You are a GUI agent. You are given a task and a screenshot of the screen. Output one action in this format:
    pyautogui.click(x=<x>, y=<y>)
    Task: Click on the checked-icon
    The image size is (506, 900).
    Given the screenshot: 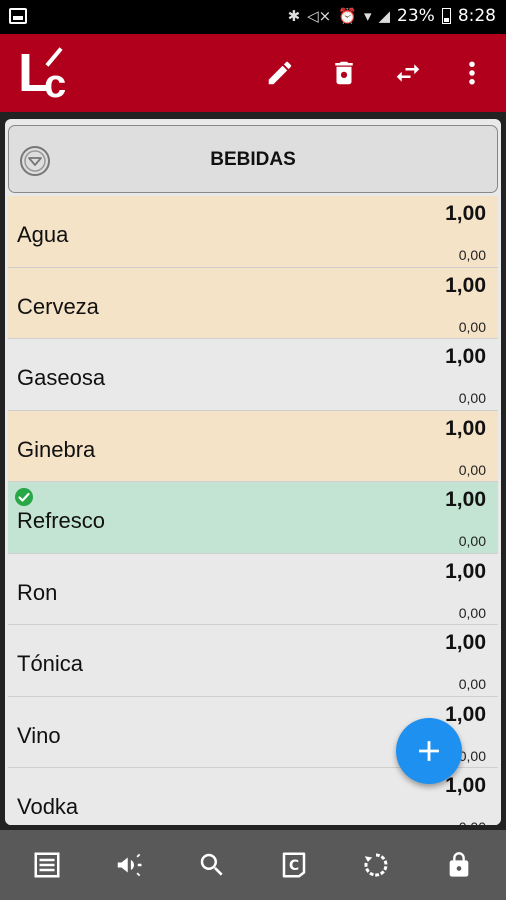 What is the action you would take?
    pyautogui.click(x=24, y=497)
    